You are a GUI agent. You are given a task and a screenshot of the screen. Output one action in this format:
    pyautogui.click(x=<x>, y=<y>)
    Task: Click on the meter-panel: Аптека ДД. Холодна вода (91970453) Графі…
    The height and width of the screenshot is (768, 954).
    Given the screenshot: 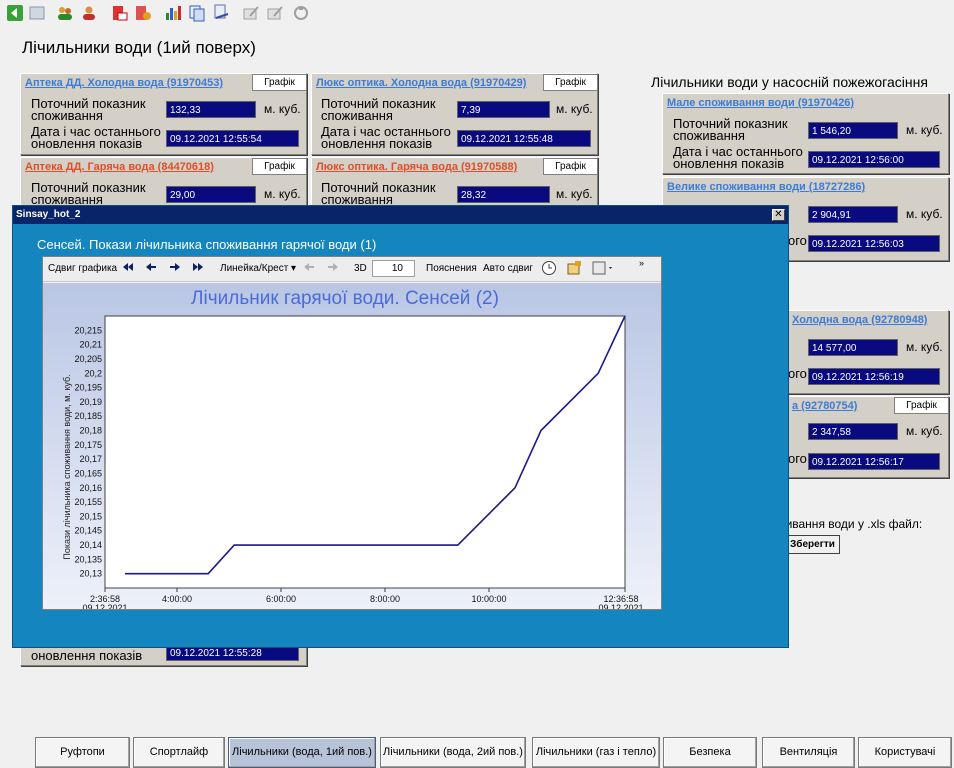 What is the action you would take?
    pyautogui.click(x=163, y=114)
    